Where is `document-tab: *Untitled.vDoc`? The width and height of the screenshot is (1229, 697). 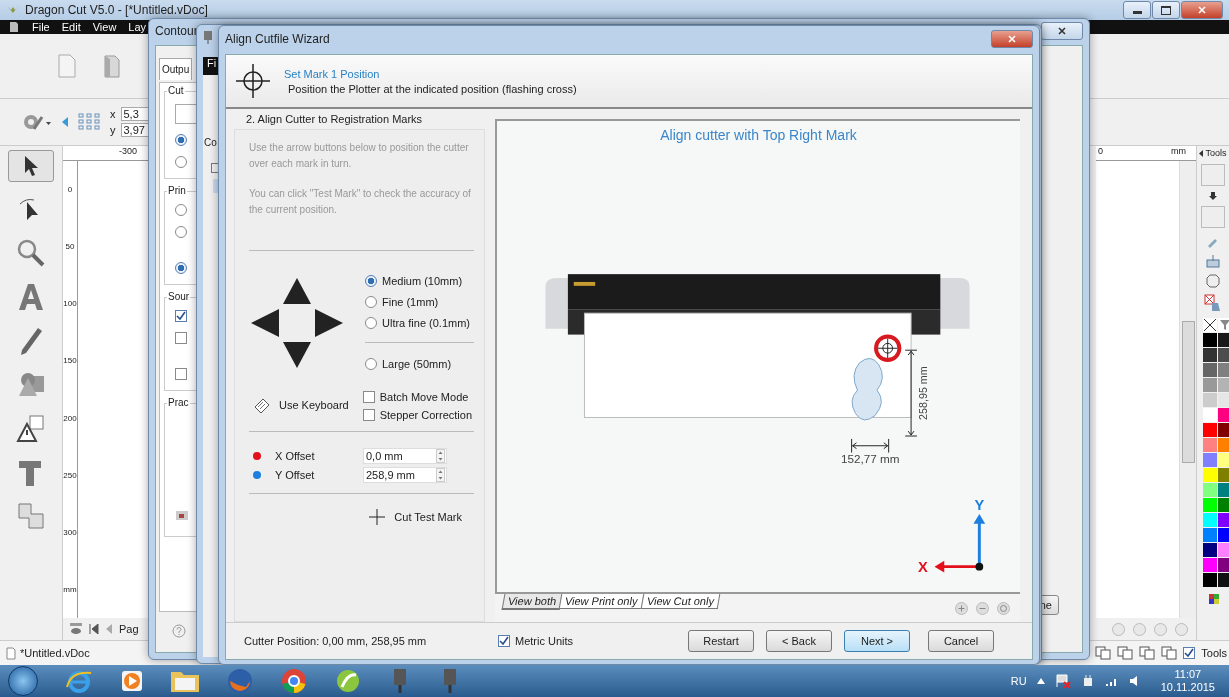
document-tab: *Untitled.vDoc is located at coordinates (48, 653).